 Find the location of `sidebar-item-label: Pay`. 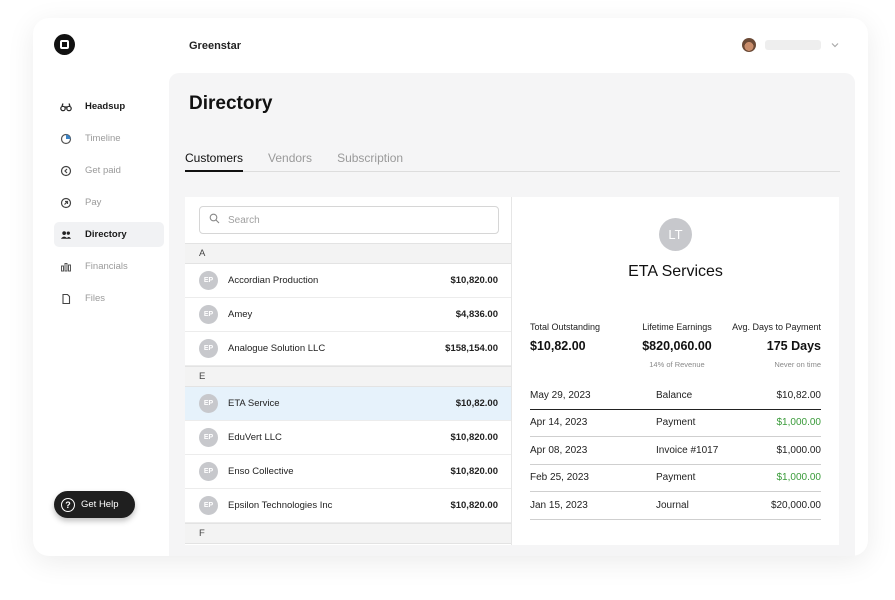

sidebar-item-label: Pay is located at coordinates (93, 202).